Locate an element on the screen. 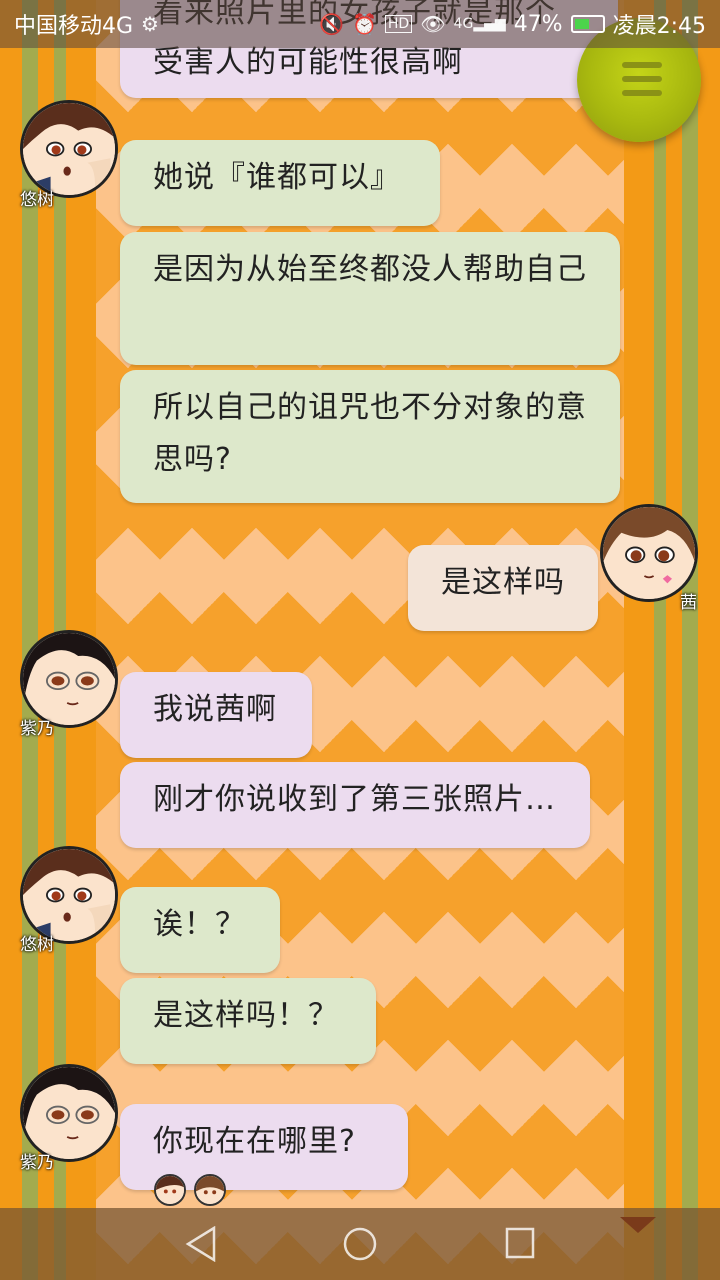  network-type-label: 4G is located at coordinates (463, 24).